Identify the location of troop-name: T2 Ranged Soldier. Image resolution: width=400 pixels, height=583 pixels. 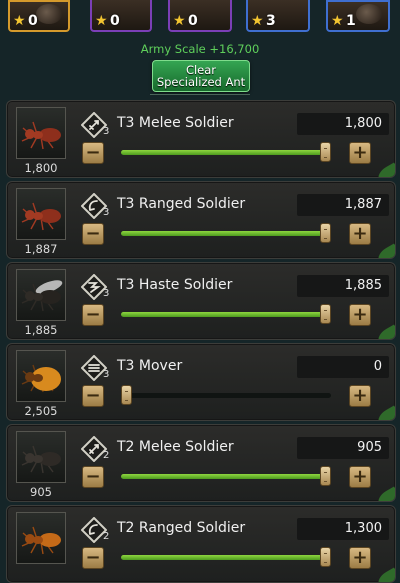
(181, 528).